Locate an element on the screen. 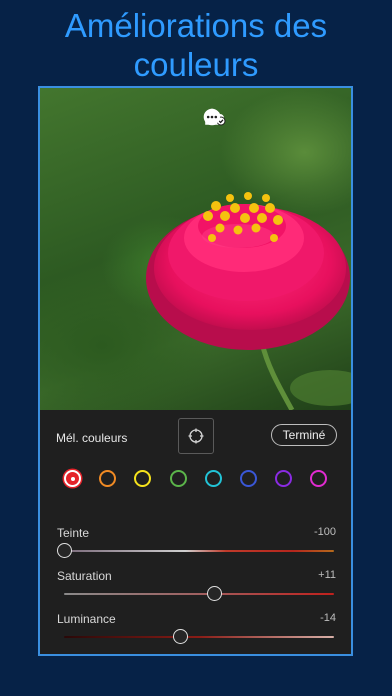 Image resolution: width=392 pixels, height=696 pixels. hue-thumb is located at coordinates (64, 550).